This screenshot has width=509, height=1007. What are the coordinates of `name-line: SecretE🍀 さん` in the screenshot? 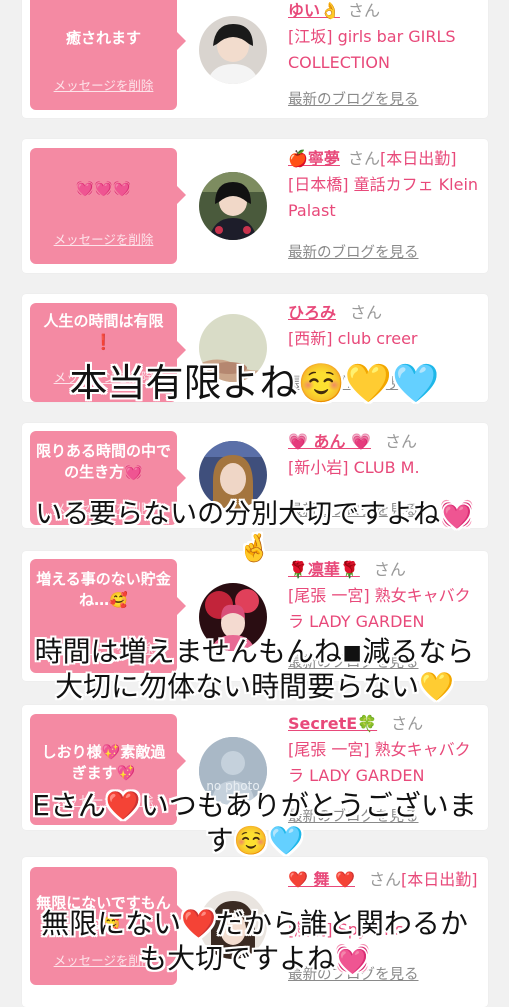 It's located at (386, 724).